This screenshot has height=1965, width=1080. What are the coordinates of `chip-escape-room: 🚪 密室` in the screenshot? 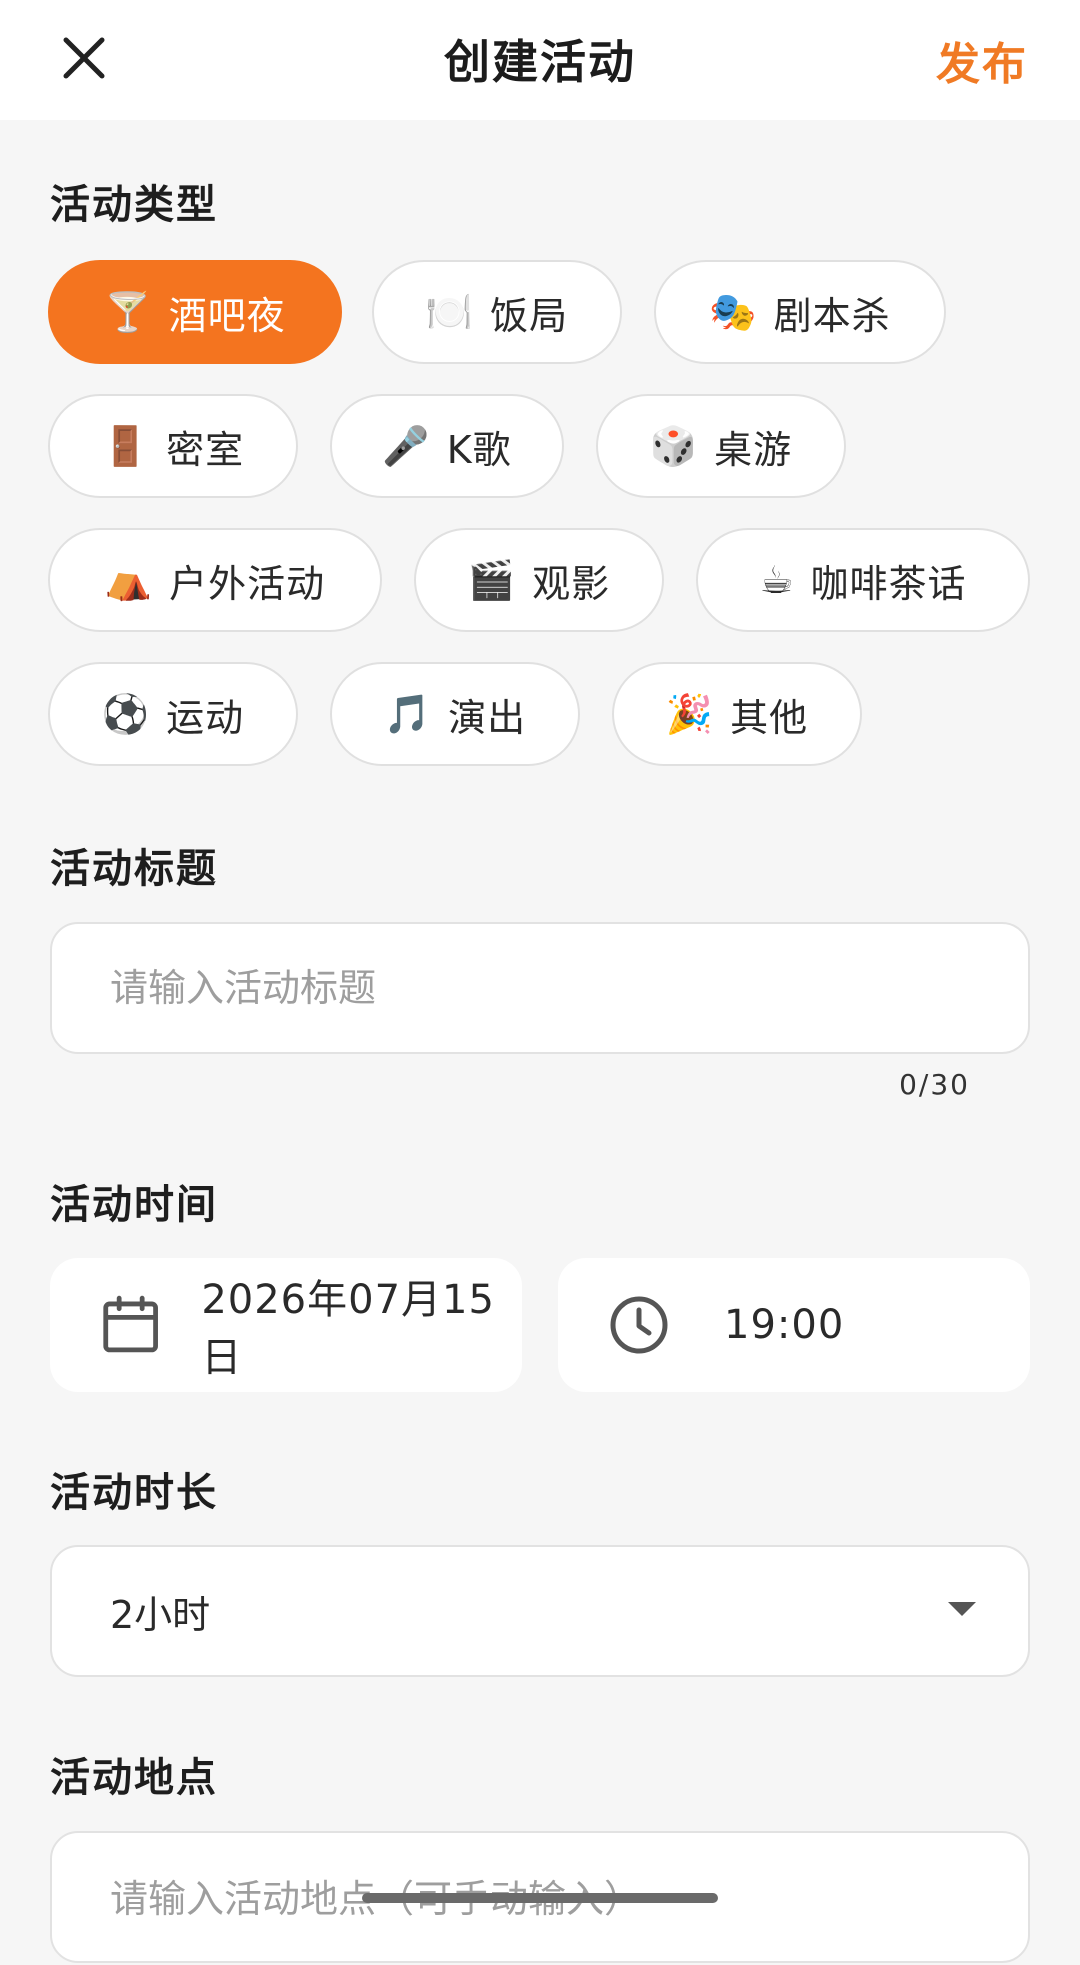 It's located at (173, 446).